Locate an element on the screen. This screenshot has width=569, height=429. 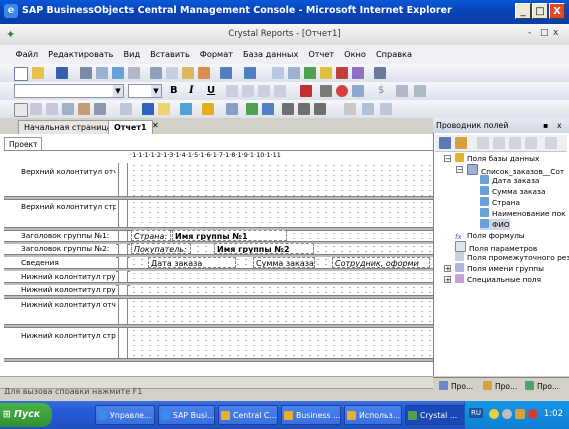
cut-icon is located at coordinates (156, 73).